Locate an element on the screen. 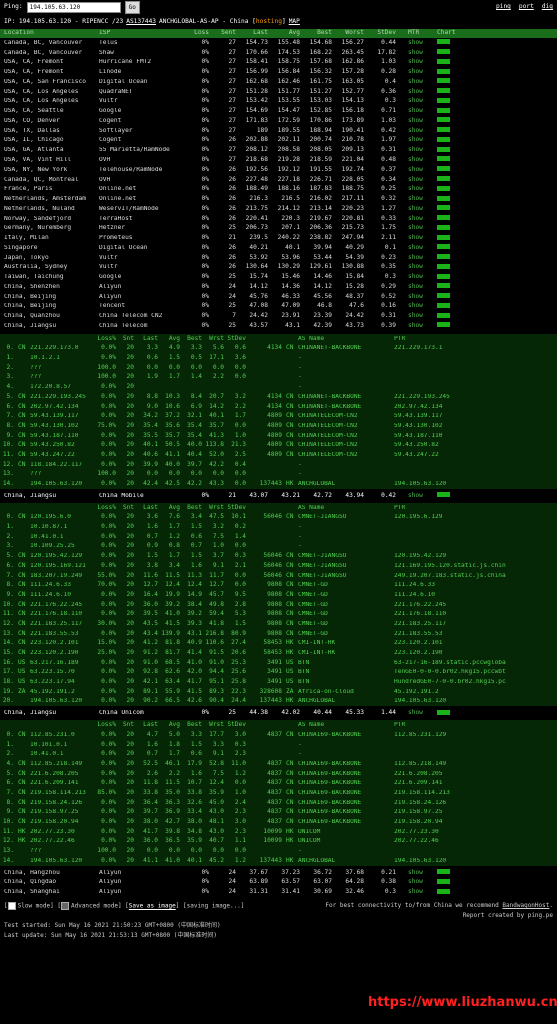 Image resolution: width=557 pixels, height=1024 pixels. hop-number: 0. is located at coordinates (10, 517).